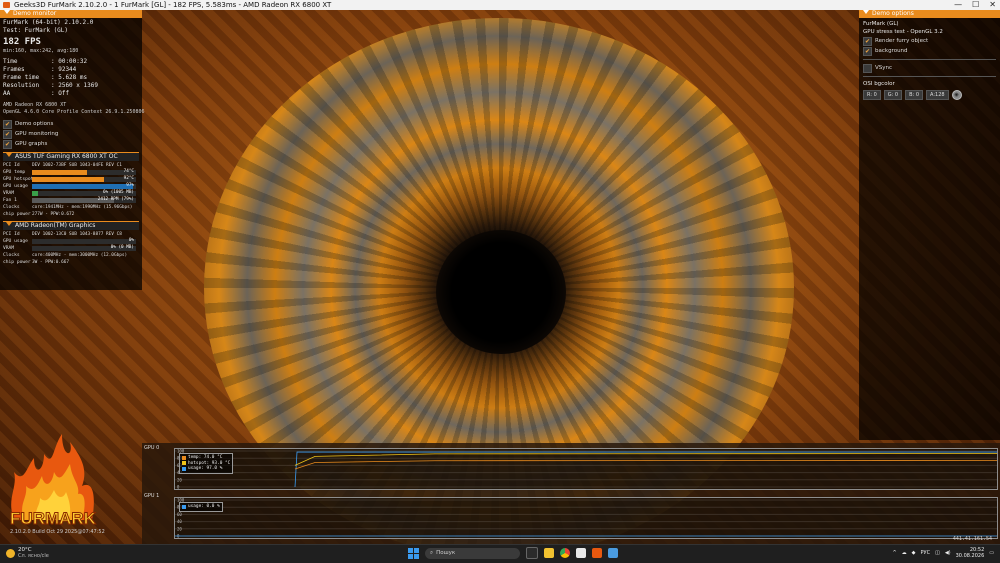 This screenshot has height=563, width=1000. I want to click on options-app-name: FurMark (GL), so click(881, 24).